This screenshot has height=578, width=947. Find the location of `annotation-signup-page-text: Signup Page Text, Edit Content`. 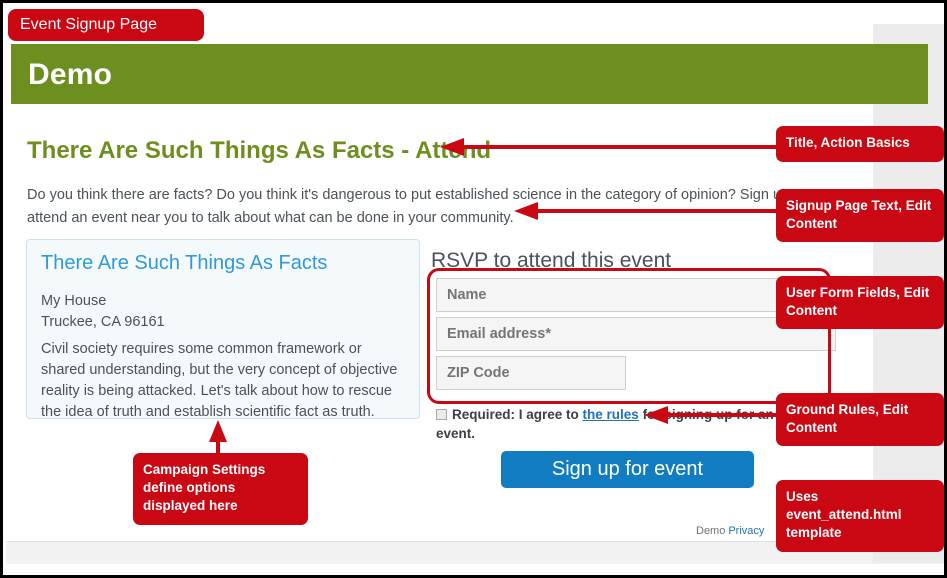

annotation-signup-page-text: Signup Page Text, Edit Content is located at coordinates (860, 215).